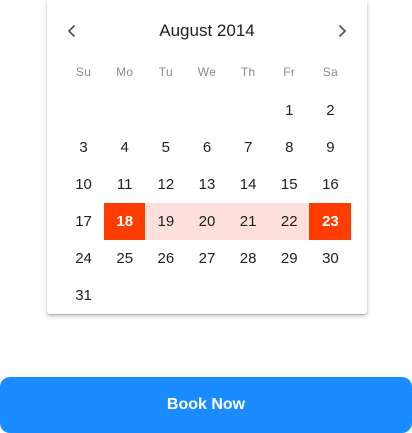 The image size is (412, 433). I want to click on day-cell: 30, so click(330, 258).